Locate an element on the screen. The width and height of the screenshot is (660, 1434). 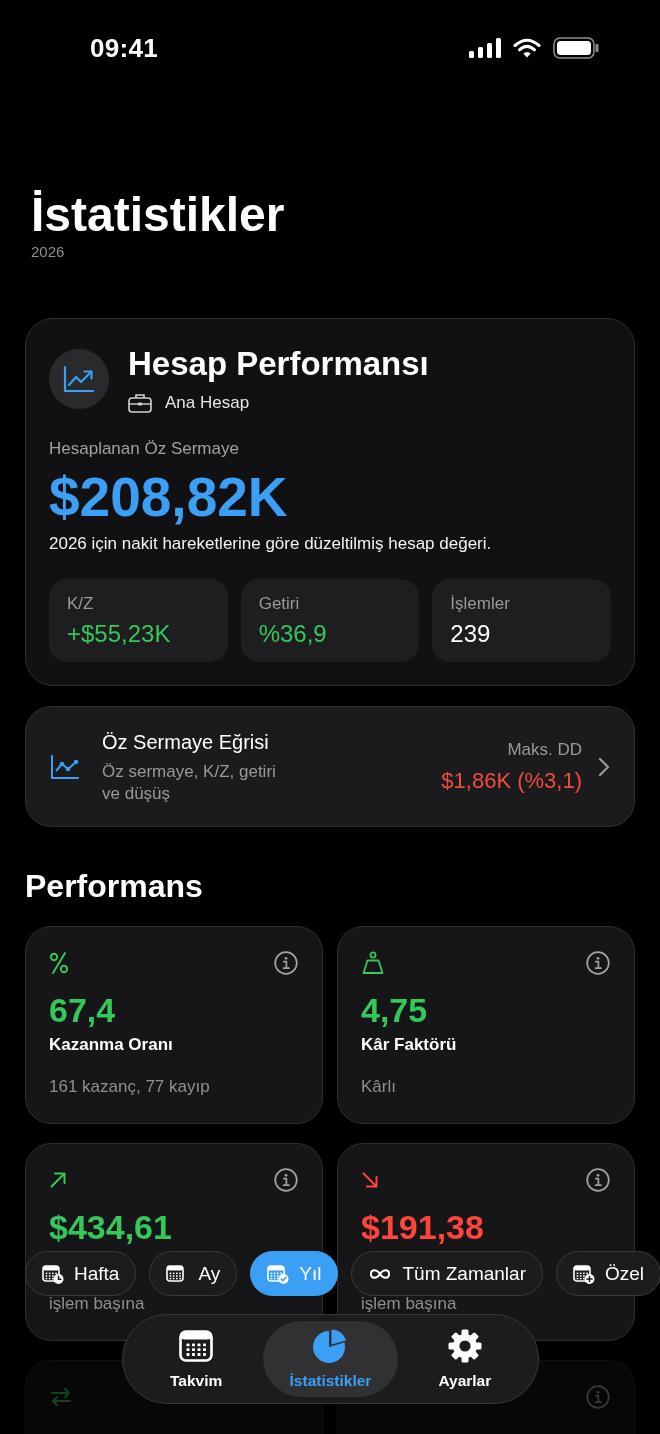
equity-curve-card: Öz Sermaye Eğrisi Öz sermaye, K/Z, getiri ve düşüş Maks. DD $1,86K (%3,1) is located at coordinates (330, 766).